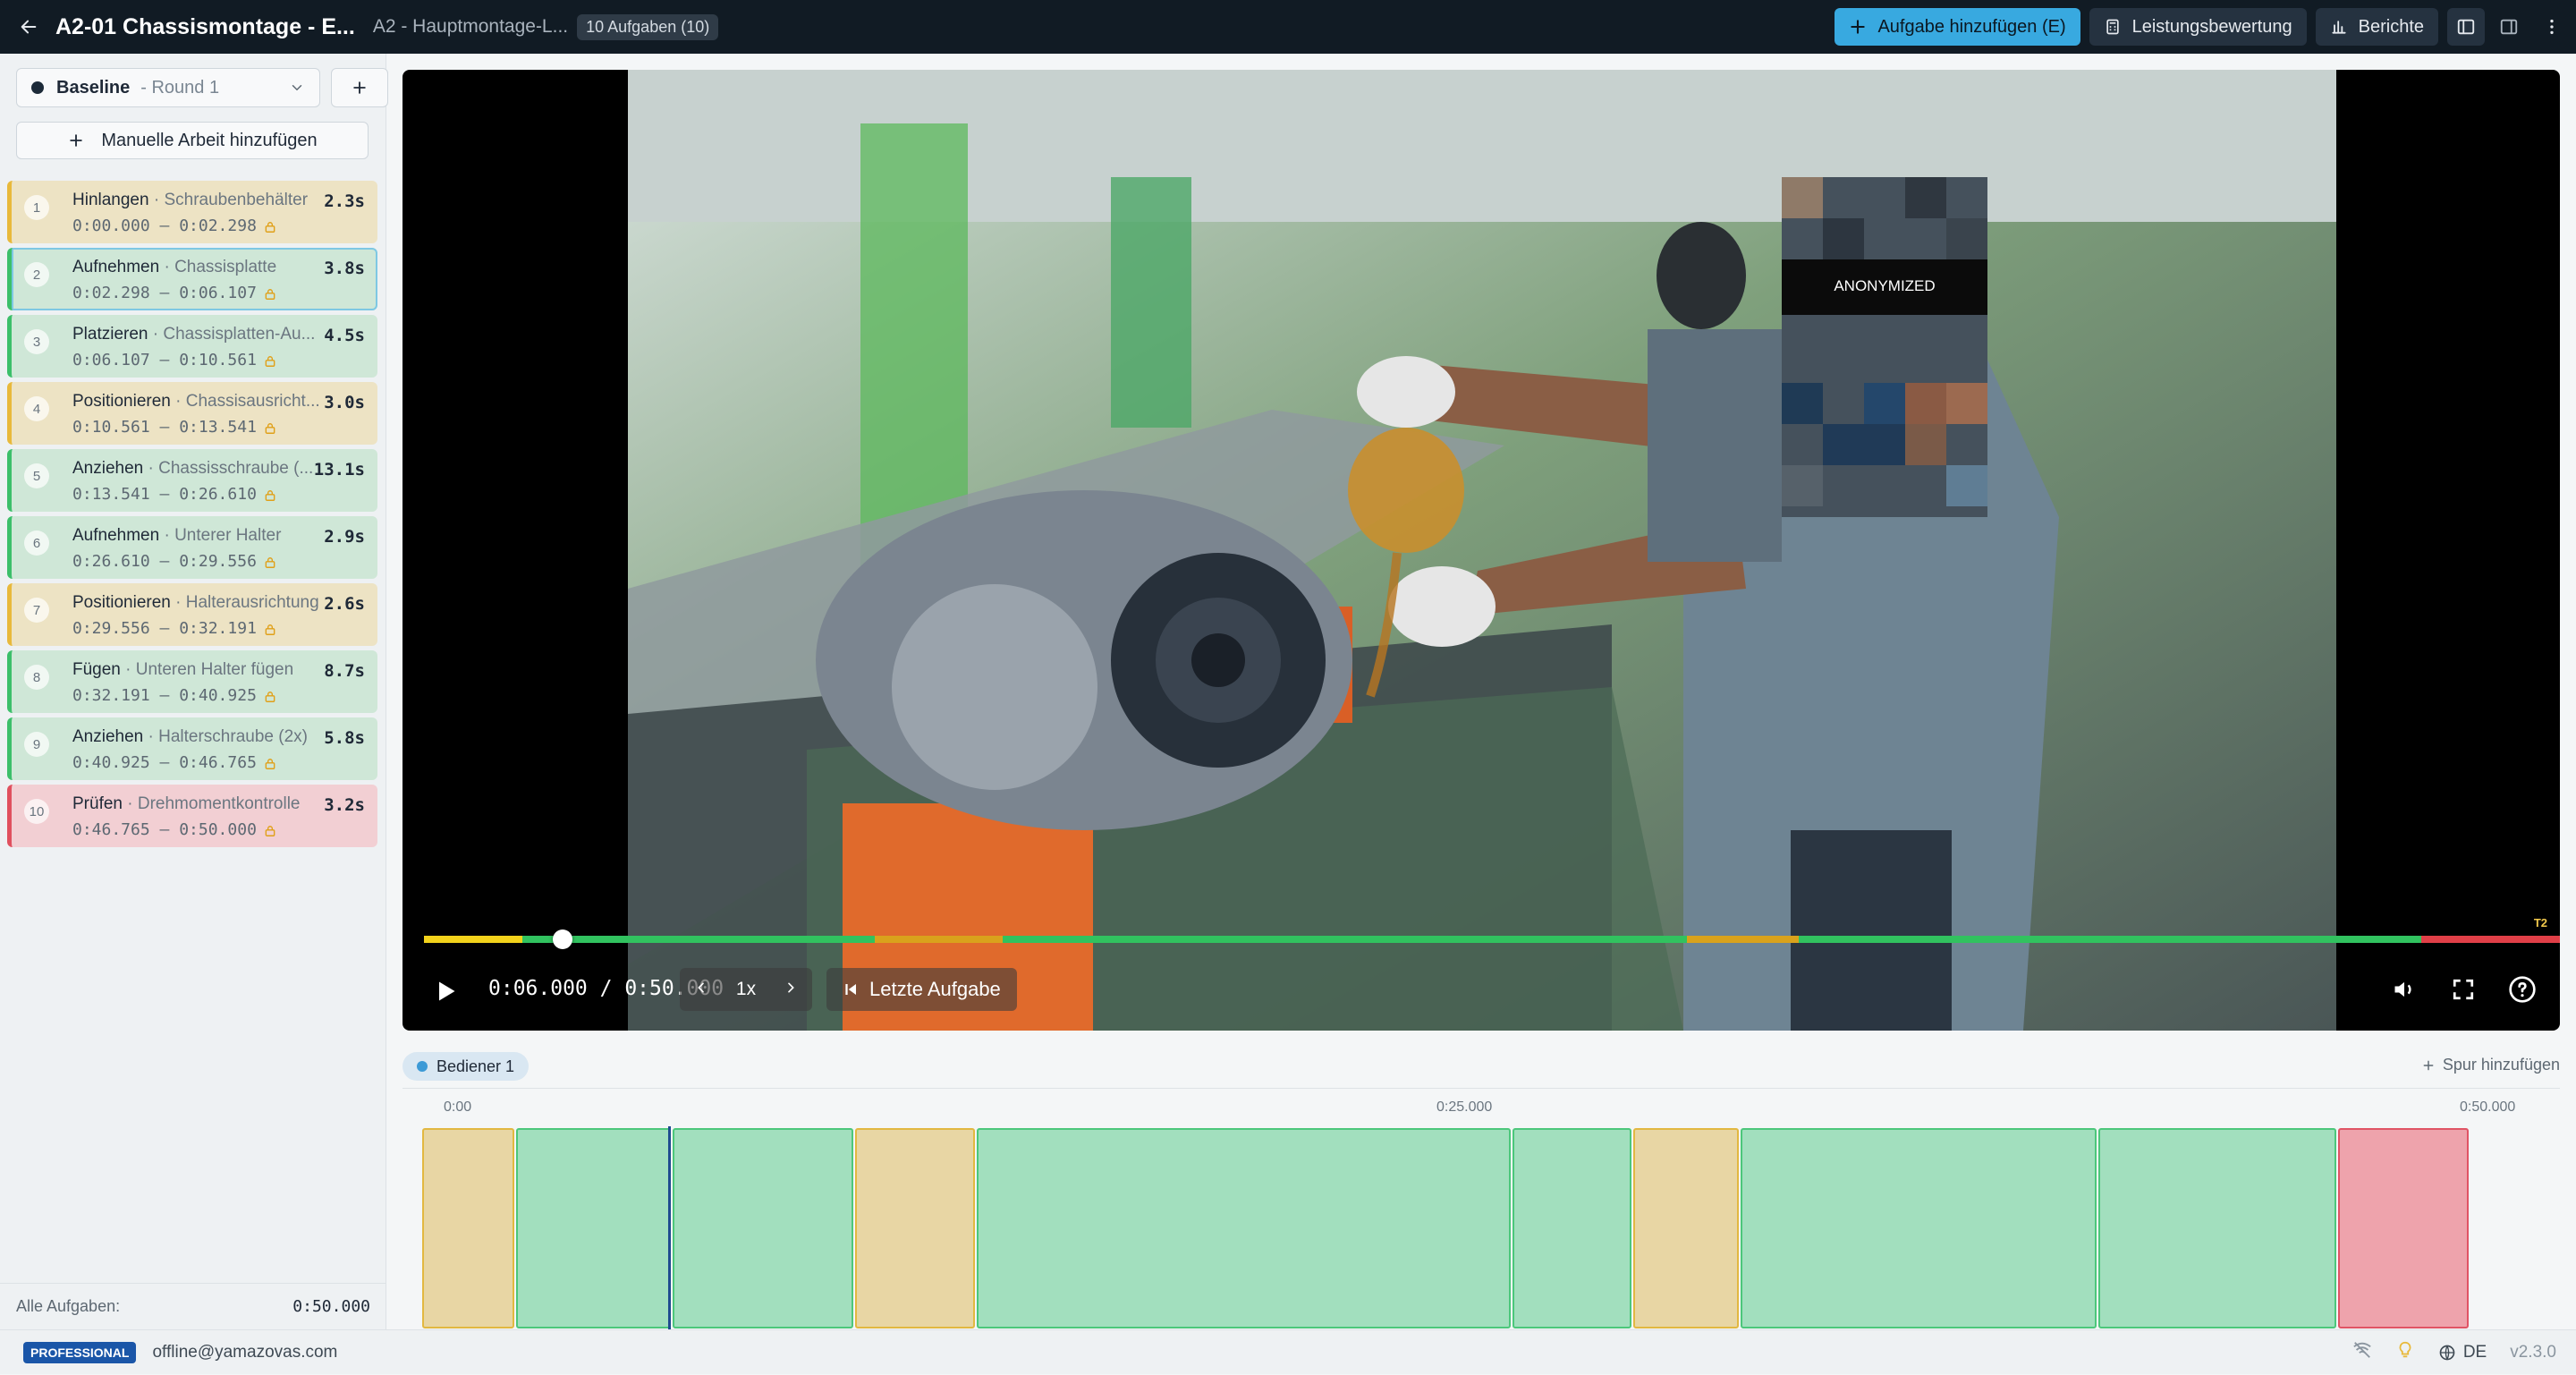 The height and width of the screenshot is (1375, 2576). I want to click on operator-chip: Bediener 1, so click(466, 1066).